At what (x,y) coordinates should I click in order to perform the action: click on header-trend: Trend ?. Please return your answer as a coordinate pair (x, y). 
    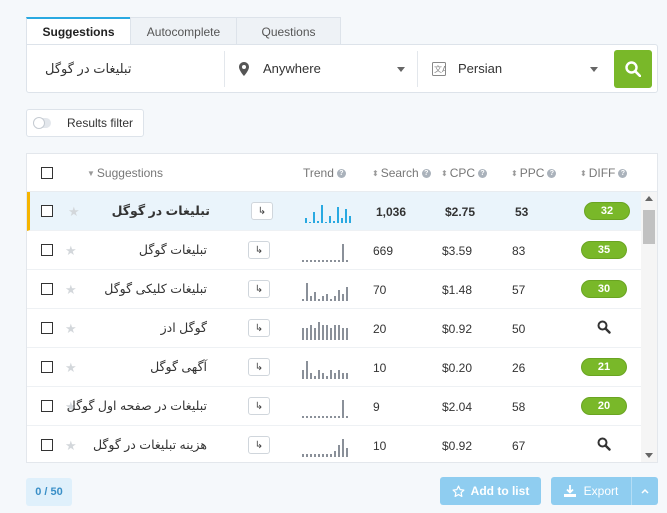
    Looking at the image, I should click on (324, 173).